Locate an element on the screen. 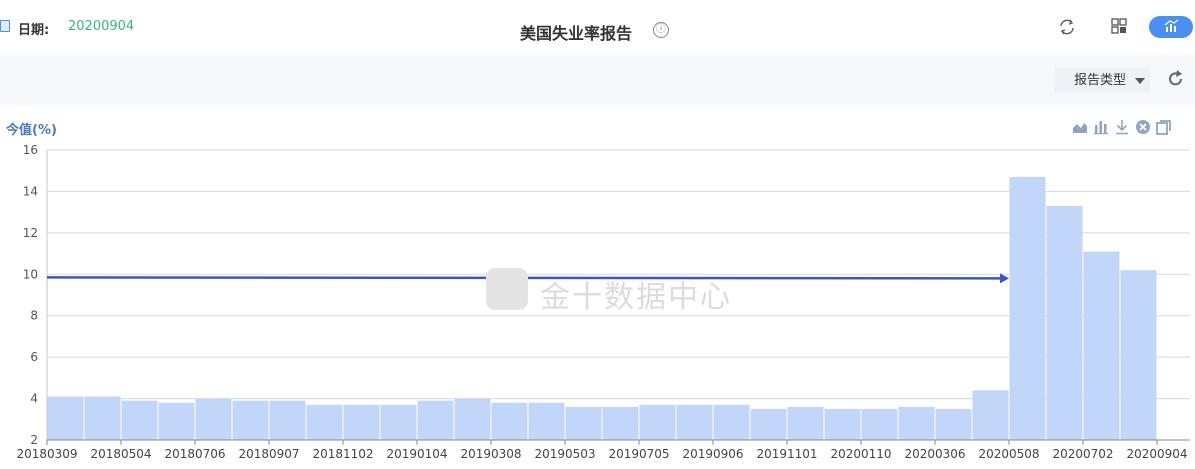 Image resolution: width=1195 pixels, height=469 pixels. y-tick-label: 6 is located at coordinates (34, 357).